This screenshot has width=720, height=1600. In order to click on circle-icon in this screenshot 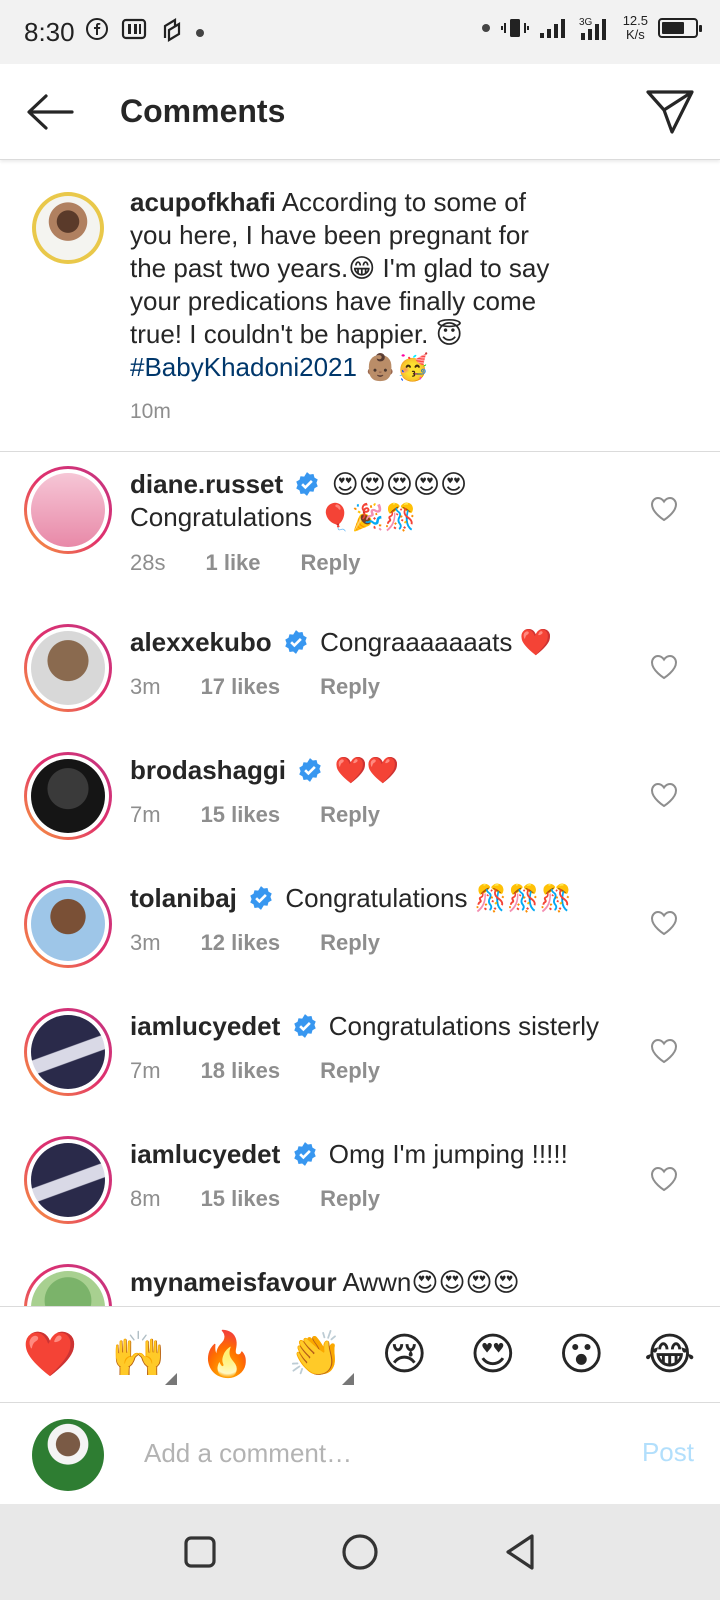, I will do `click(360, 1552)`.